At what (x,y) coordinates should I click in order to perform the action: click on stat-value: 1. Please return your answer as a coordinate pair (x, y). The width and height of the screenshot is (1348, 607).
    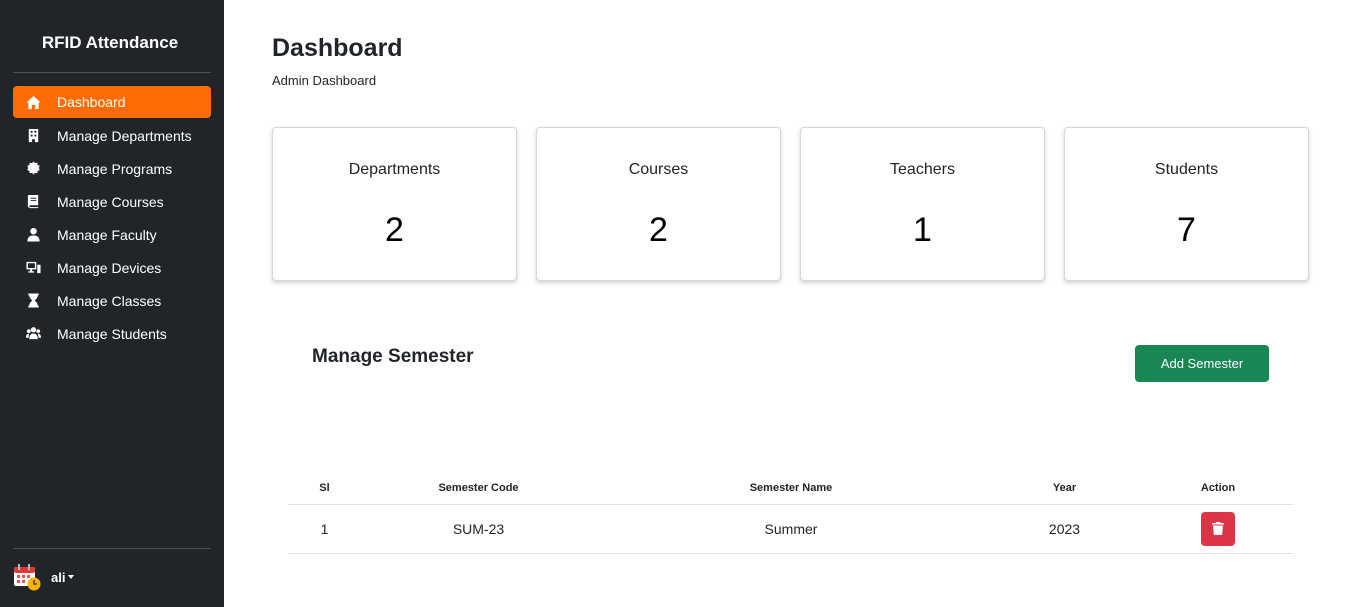
    Looking at the image, I should click on (922, 230).